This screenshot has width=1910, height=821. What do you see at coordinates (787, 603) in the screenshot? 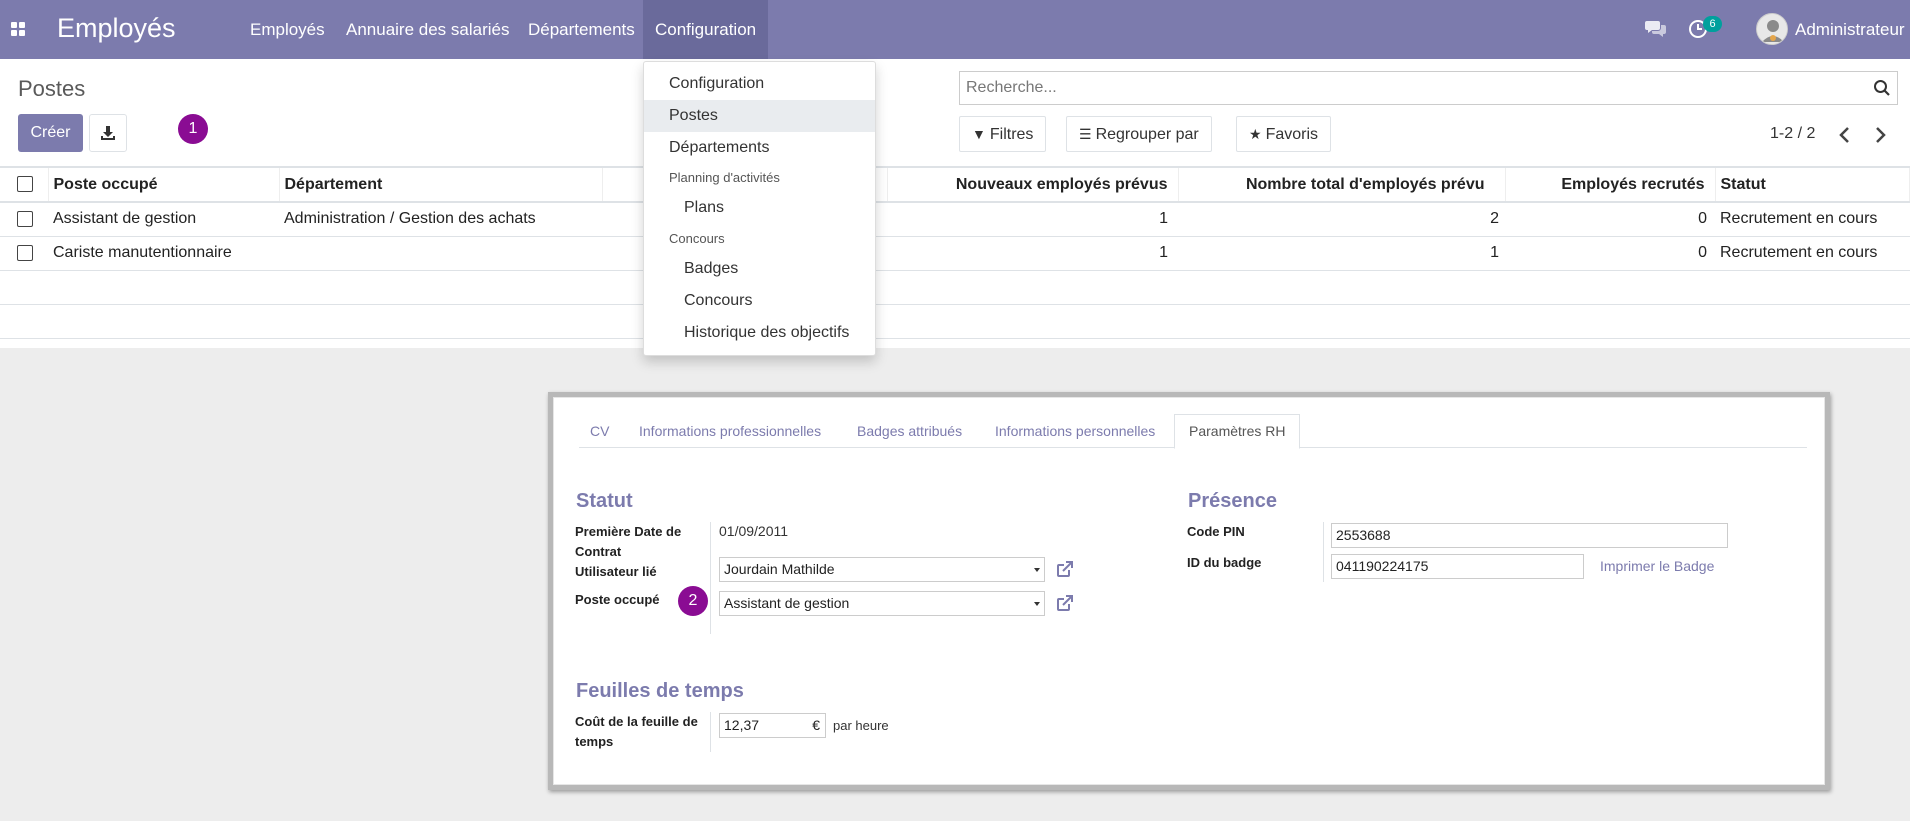
I see `poste-value: Assistant de gestion` at bounding box center [787, 603].